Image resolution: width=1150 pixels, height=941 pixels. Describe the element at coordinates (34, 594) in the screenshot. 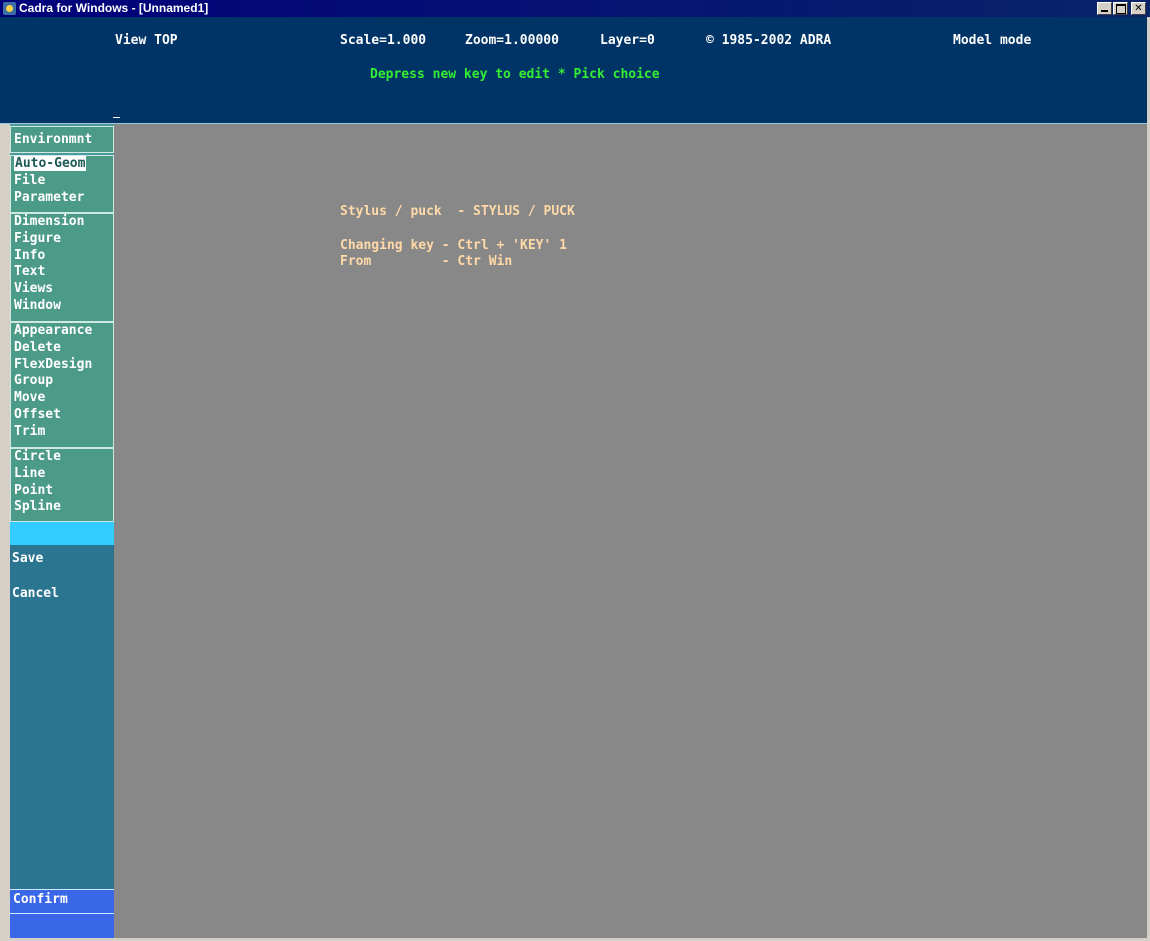

I see `cancel-button: Cancel` at that location.